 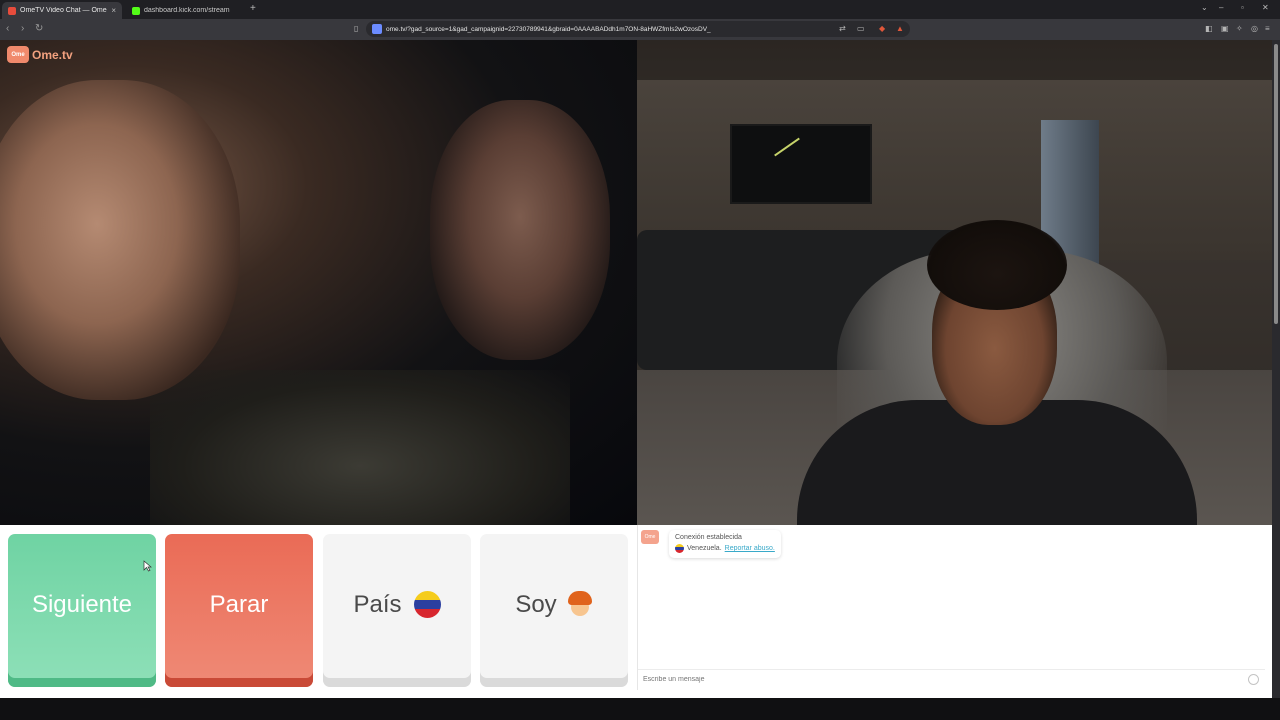 I want to click on streamer-hair, so click(x=997, y=265).